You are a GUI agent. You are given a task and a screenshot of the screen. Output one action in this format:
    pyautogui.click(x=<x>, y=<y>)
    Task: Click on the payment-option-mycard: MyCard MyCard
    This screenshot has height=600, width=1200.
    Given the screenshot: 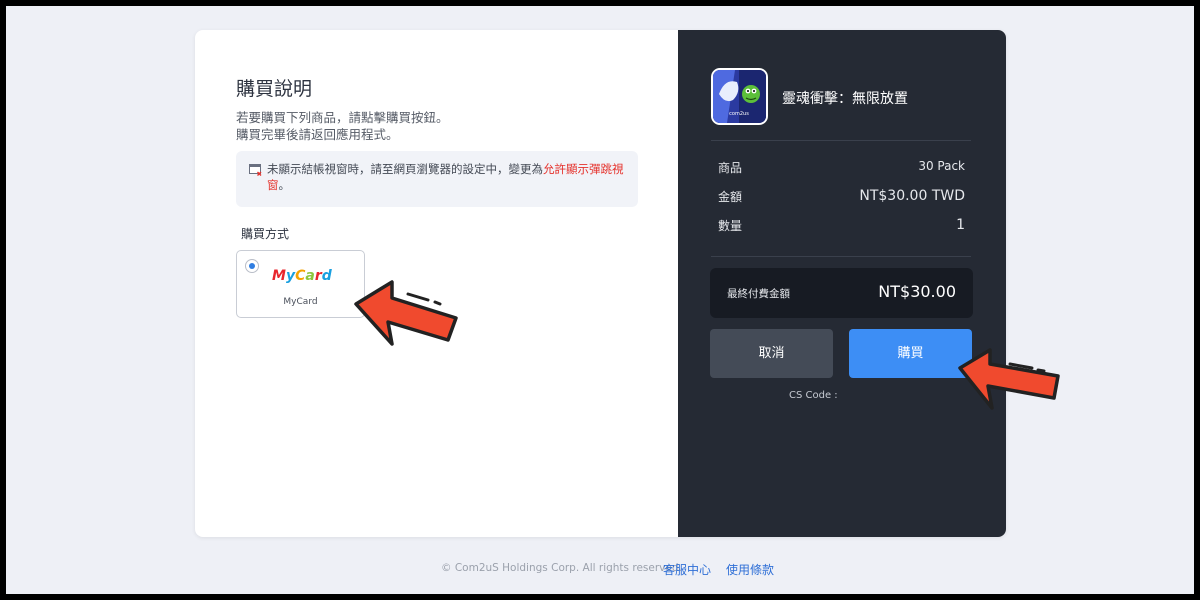 What is the action you would take?
    pyautogui.click(x=300, y=284)
    